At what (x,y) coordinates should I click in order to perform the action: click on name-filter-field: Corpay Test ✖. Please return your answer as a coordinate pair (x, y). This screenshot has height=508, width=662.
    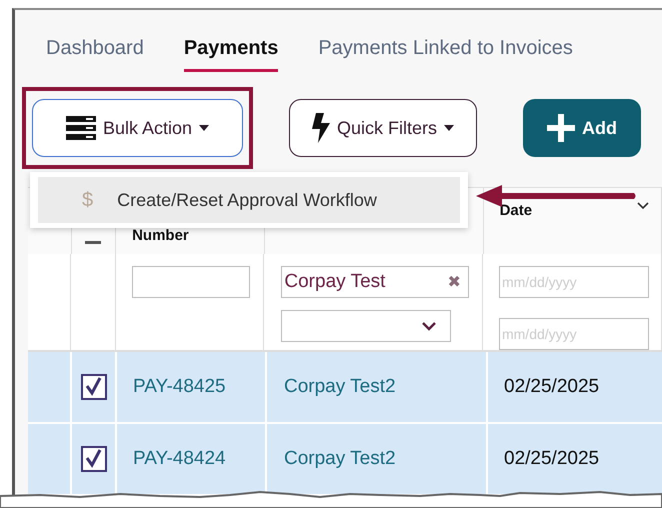
    Looking at the image, I should click on (375, 282).